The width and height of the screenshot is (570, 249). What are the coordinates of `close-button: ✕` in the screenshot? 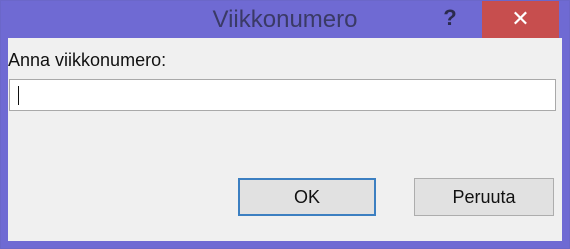 It's located at (520, 19).